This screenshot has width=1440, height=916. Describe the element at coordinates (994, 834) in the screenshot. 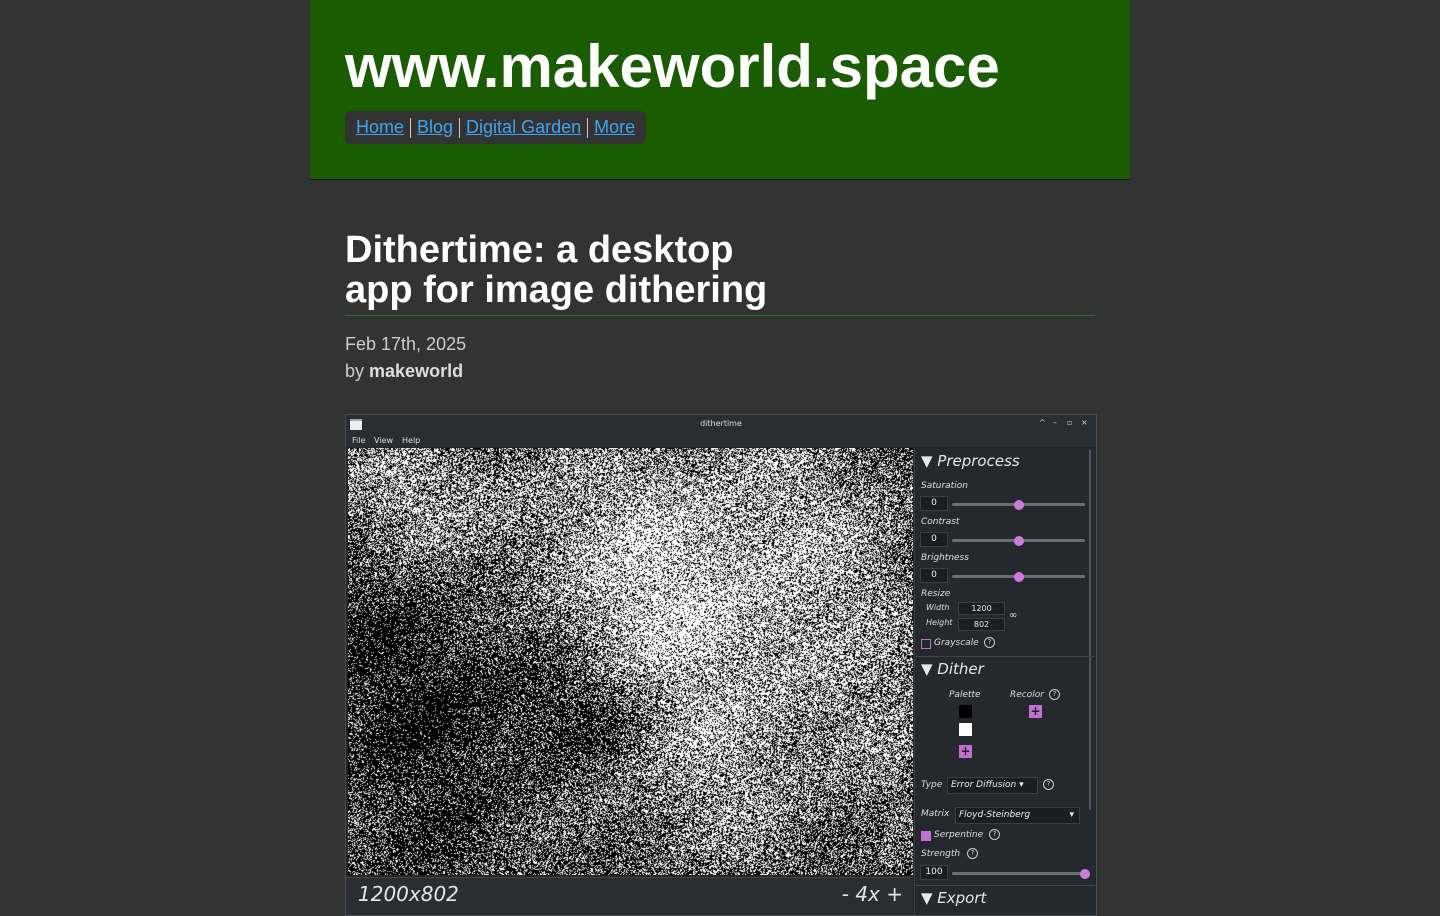

I see `serpentine-help-icon: ?` at that location.